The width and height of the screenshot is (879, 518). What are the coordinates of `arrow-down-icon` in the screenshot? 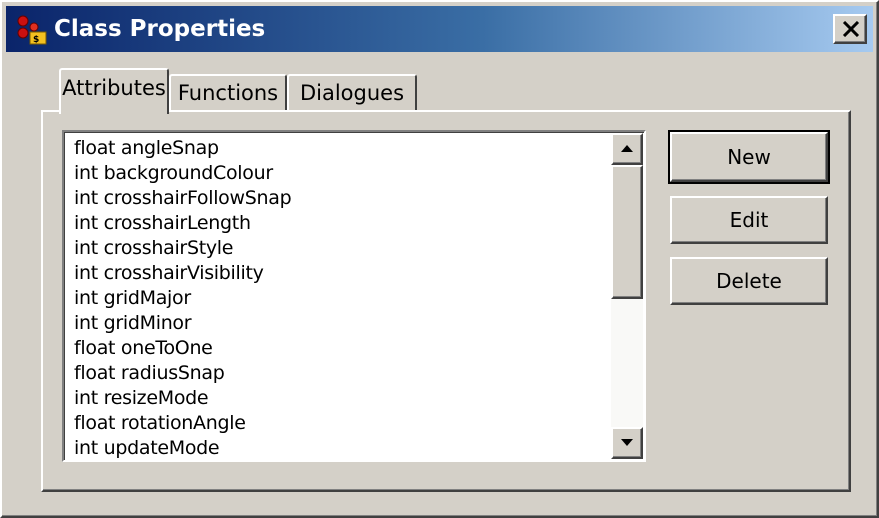 It's located at (627, 442).